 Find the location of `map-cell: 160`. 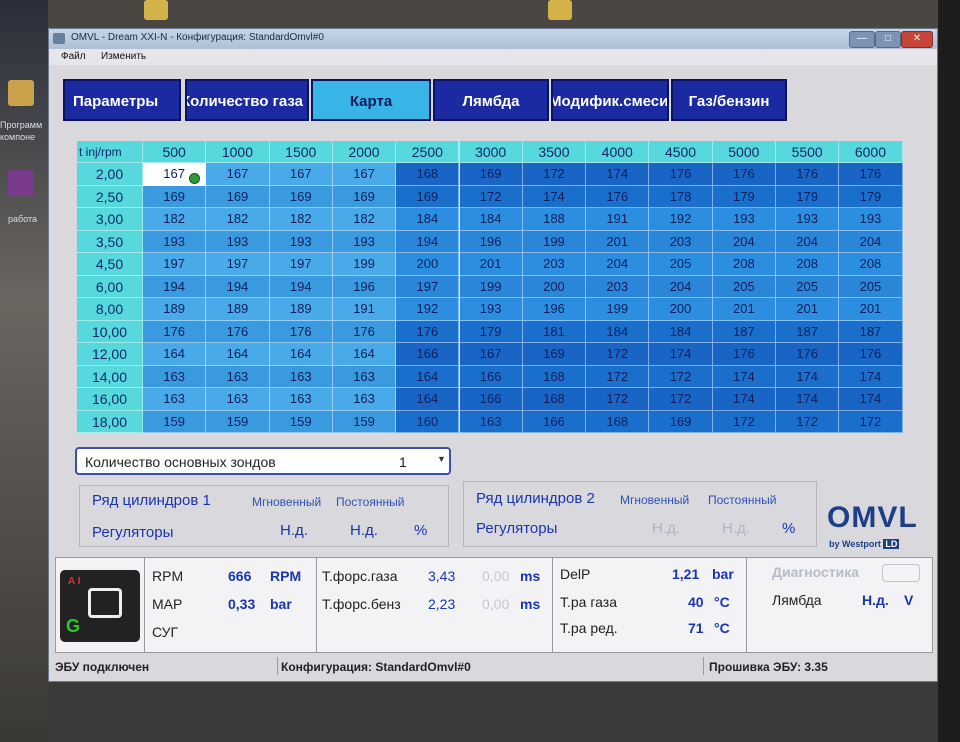

map-cell: 160 is located at coordinates (428, 421).